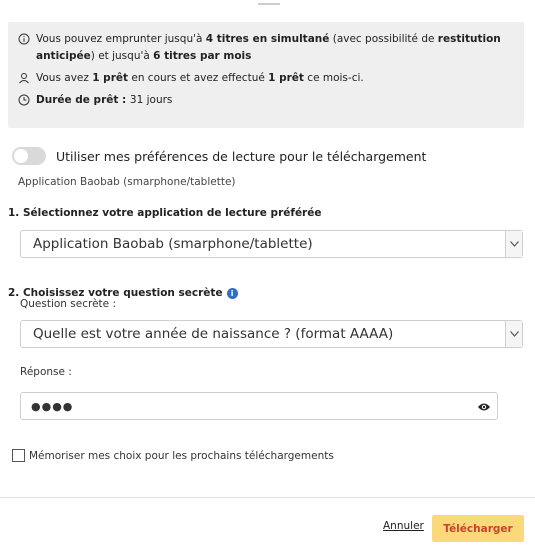 Image resolution: width=535 pixels, height=550 pixels. Describe the element at coordinates (232, 293) in the screenshot. I see `info-badge-icon: i` at that location.